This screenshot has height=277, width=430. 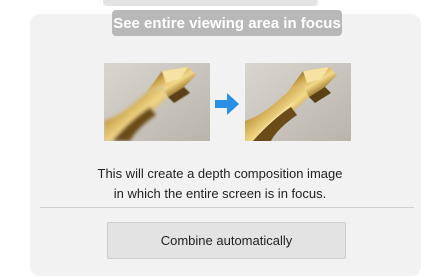 What do you see at coordinates (227, 23) in the screenshot?
I see `panel-title: See entire viewing area in focus` at bounding box center [227, 23].